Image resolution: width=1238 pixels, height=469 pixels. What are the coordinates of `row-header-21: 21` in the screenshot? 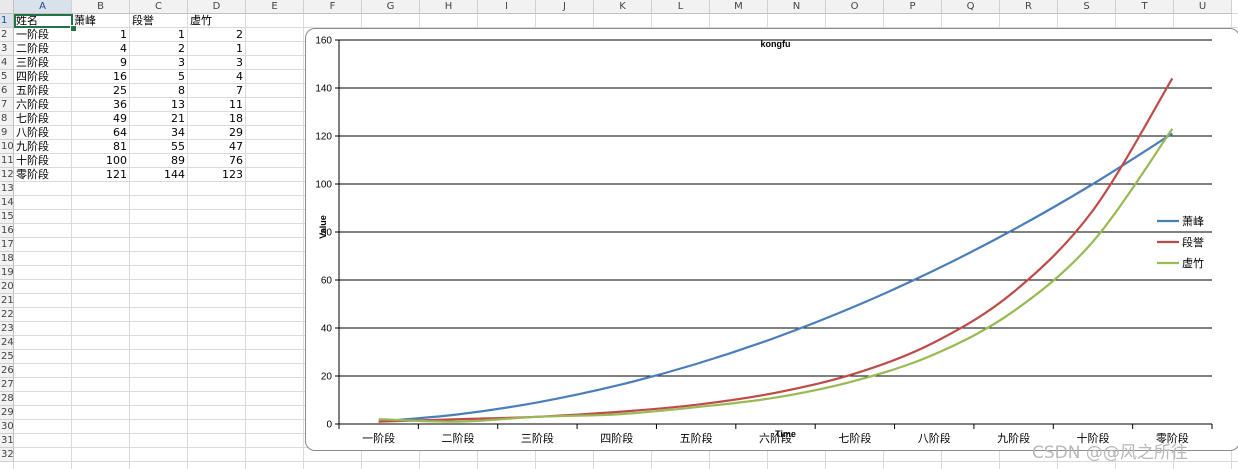 It's located at (7, 301).